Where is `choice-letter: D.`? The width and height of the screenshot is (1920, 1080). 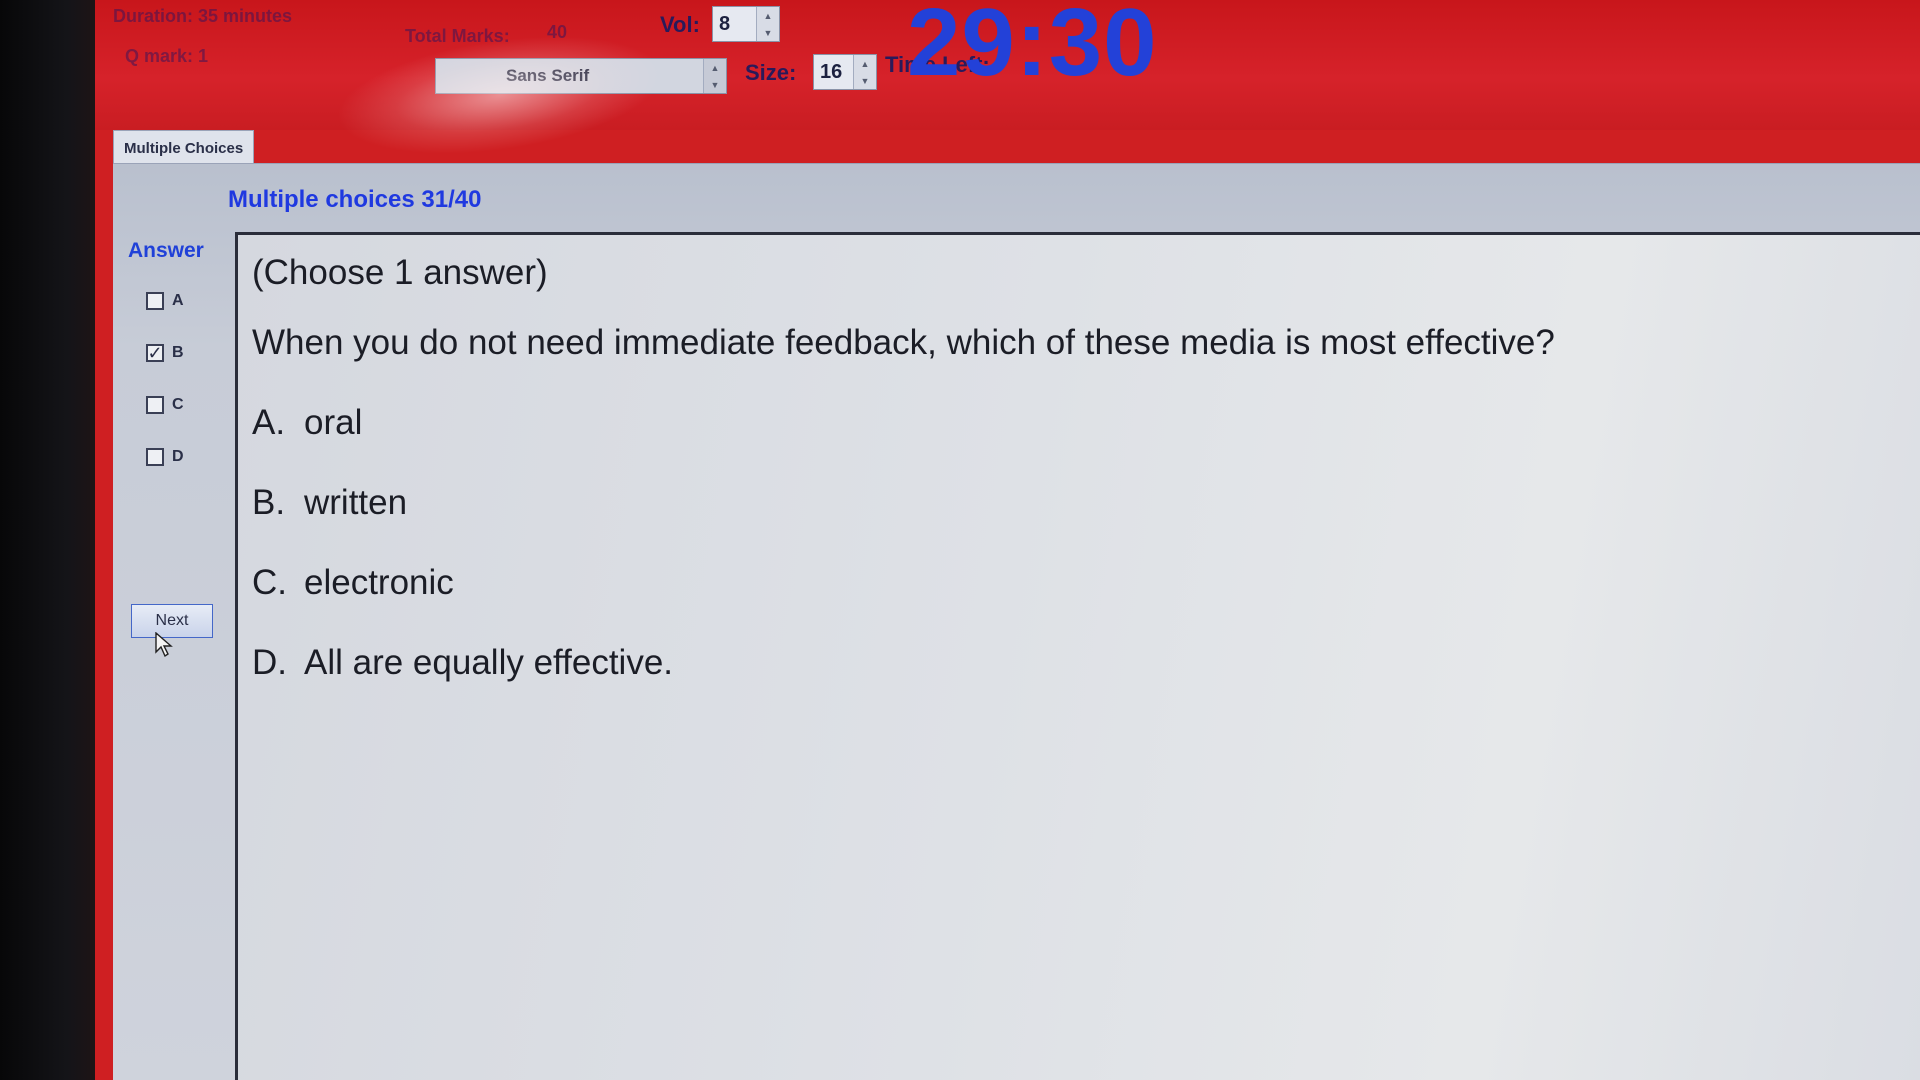
choice-letter: D. is located at coordinates (269, 662).